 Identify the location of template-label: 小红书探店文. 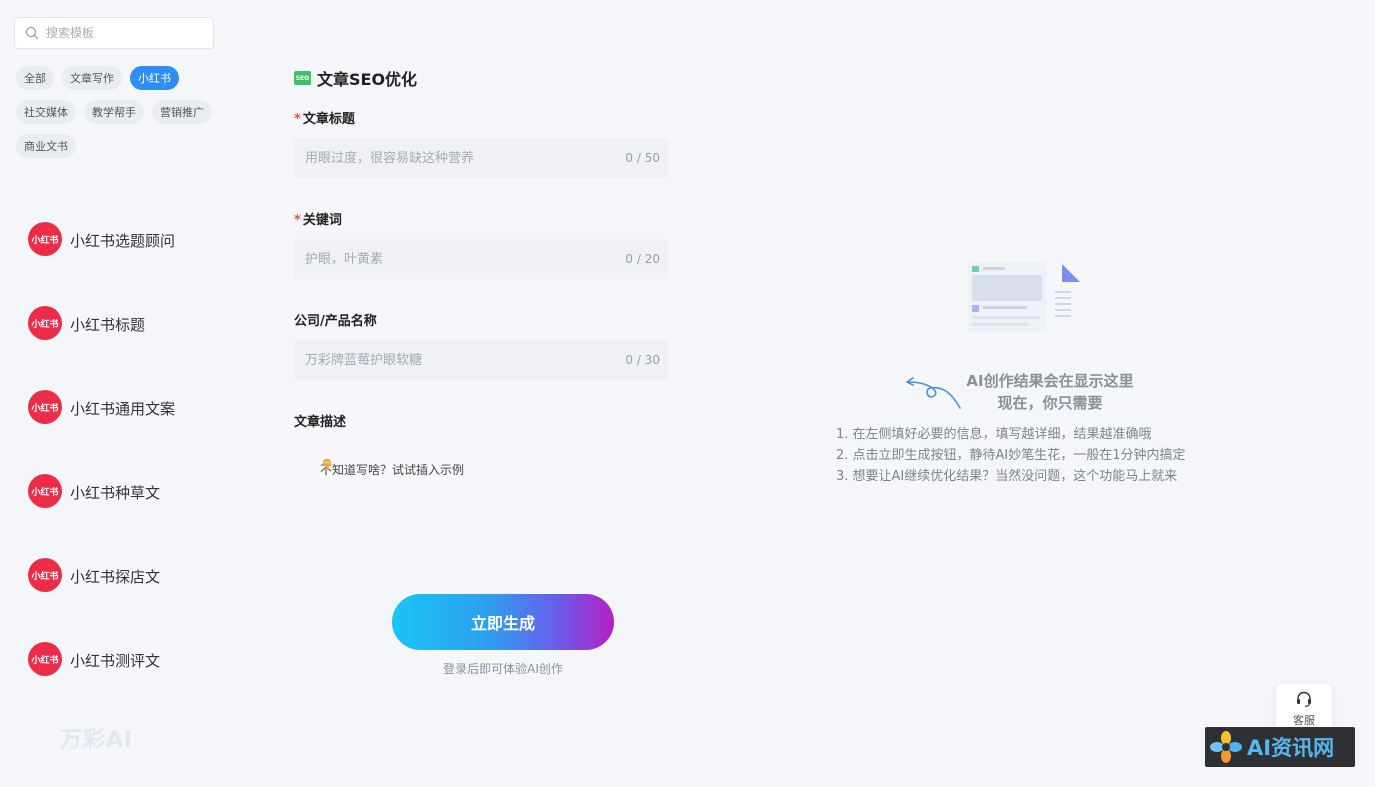
(115, 577).